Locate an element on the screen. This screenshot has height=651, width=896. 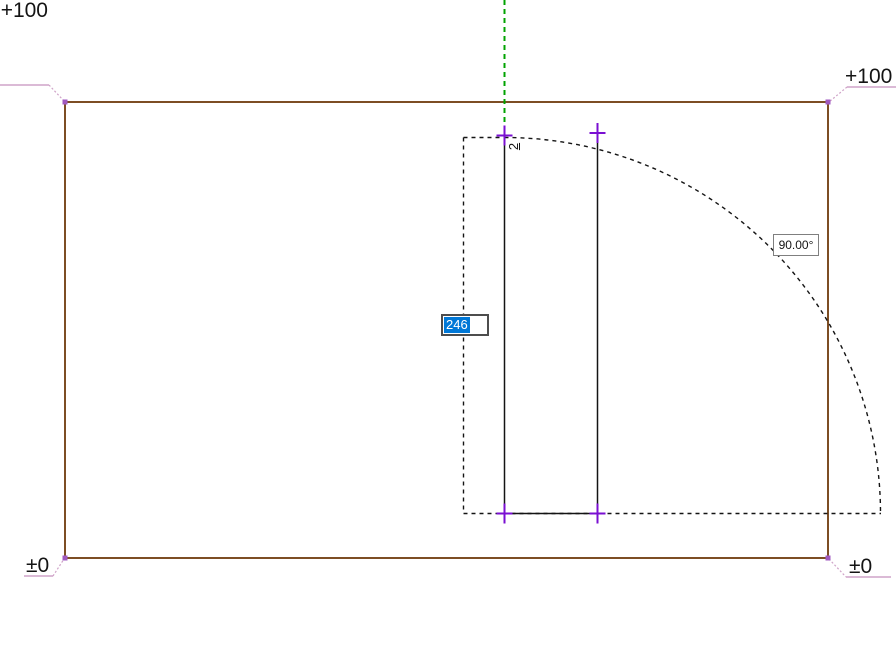
vertex-cross-bottom-right is located at coordinates (597, 513).